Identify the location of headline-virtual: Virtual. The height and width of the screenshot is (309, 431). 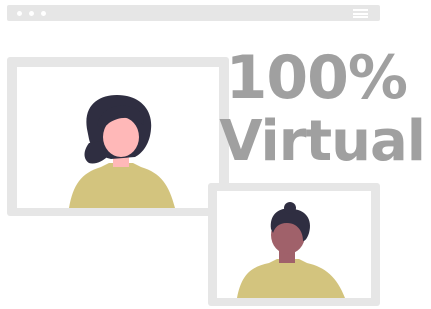
(322, 141).